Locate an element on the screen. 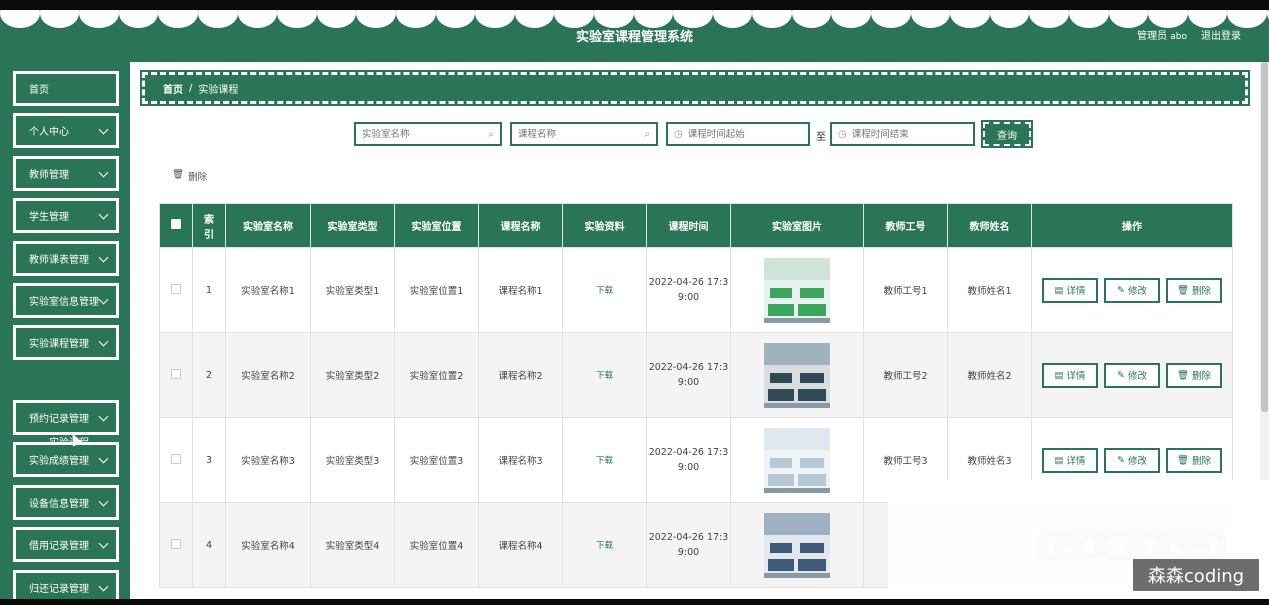 Image resolution: width=1269 pixels, height=605 pixels. breadcrumb-home: 首页 is located at coordinates (173, 88).